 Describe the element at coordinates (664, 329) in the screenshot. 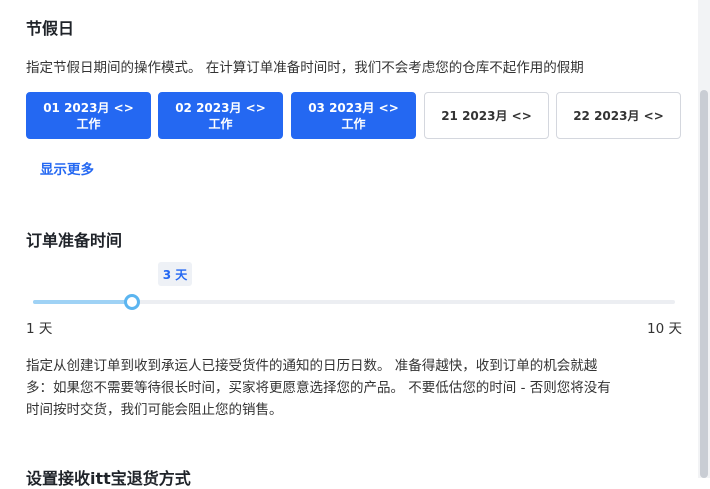

I see `slider-max-label: 10 天` at that location.